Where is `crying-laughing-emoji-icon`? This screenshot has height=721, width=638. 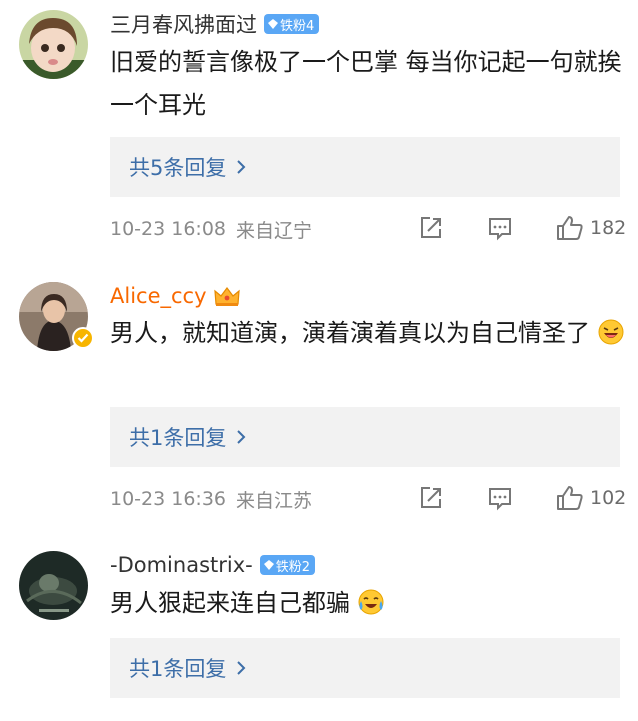 crying-laughing-emoji-icon is located at coordinates (371, 602).